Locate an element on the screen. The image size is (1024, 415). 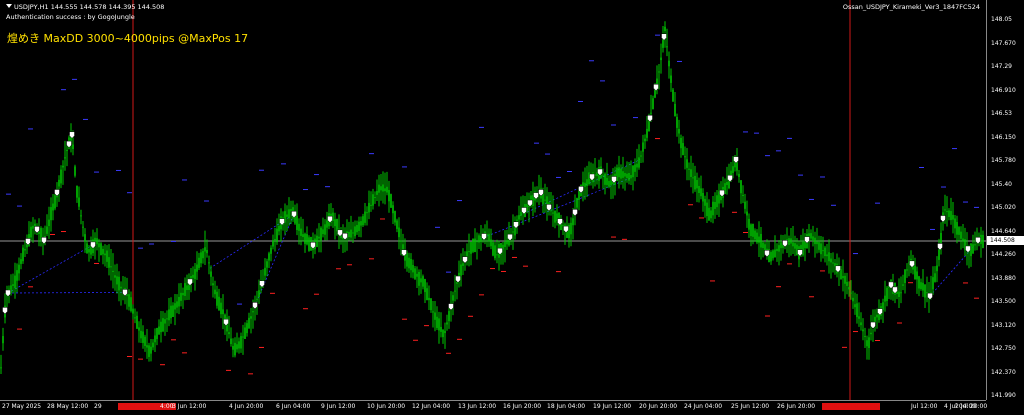
price-label: 142.750 is located at coordinates (1003, 348).